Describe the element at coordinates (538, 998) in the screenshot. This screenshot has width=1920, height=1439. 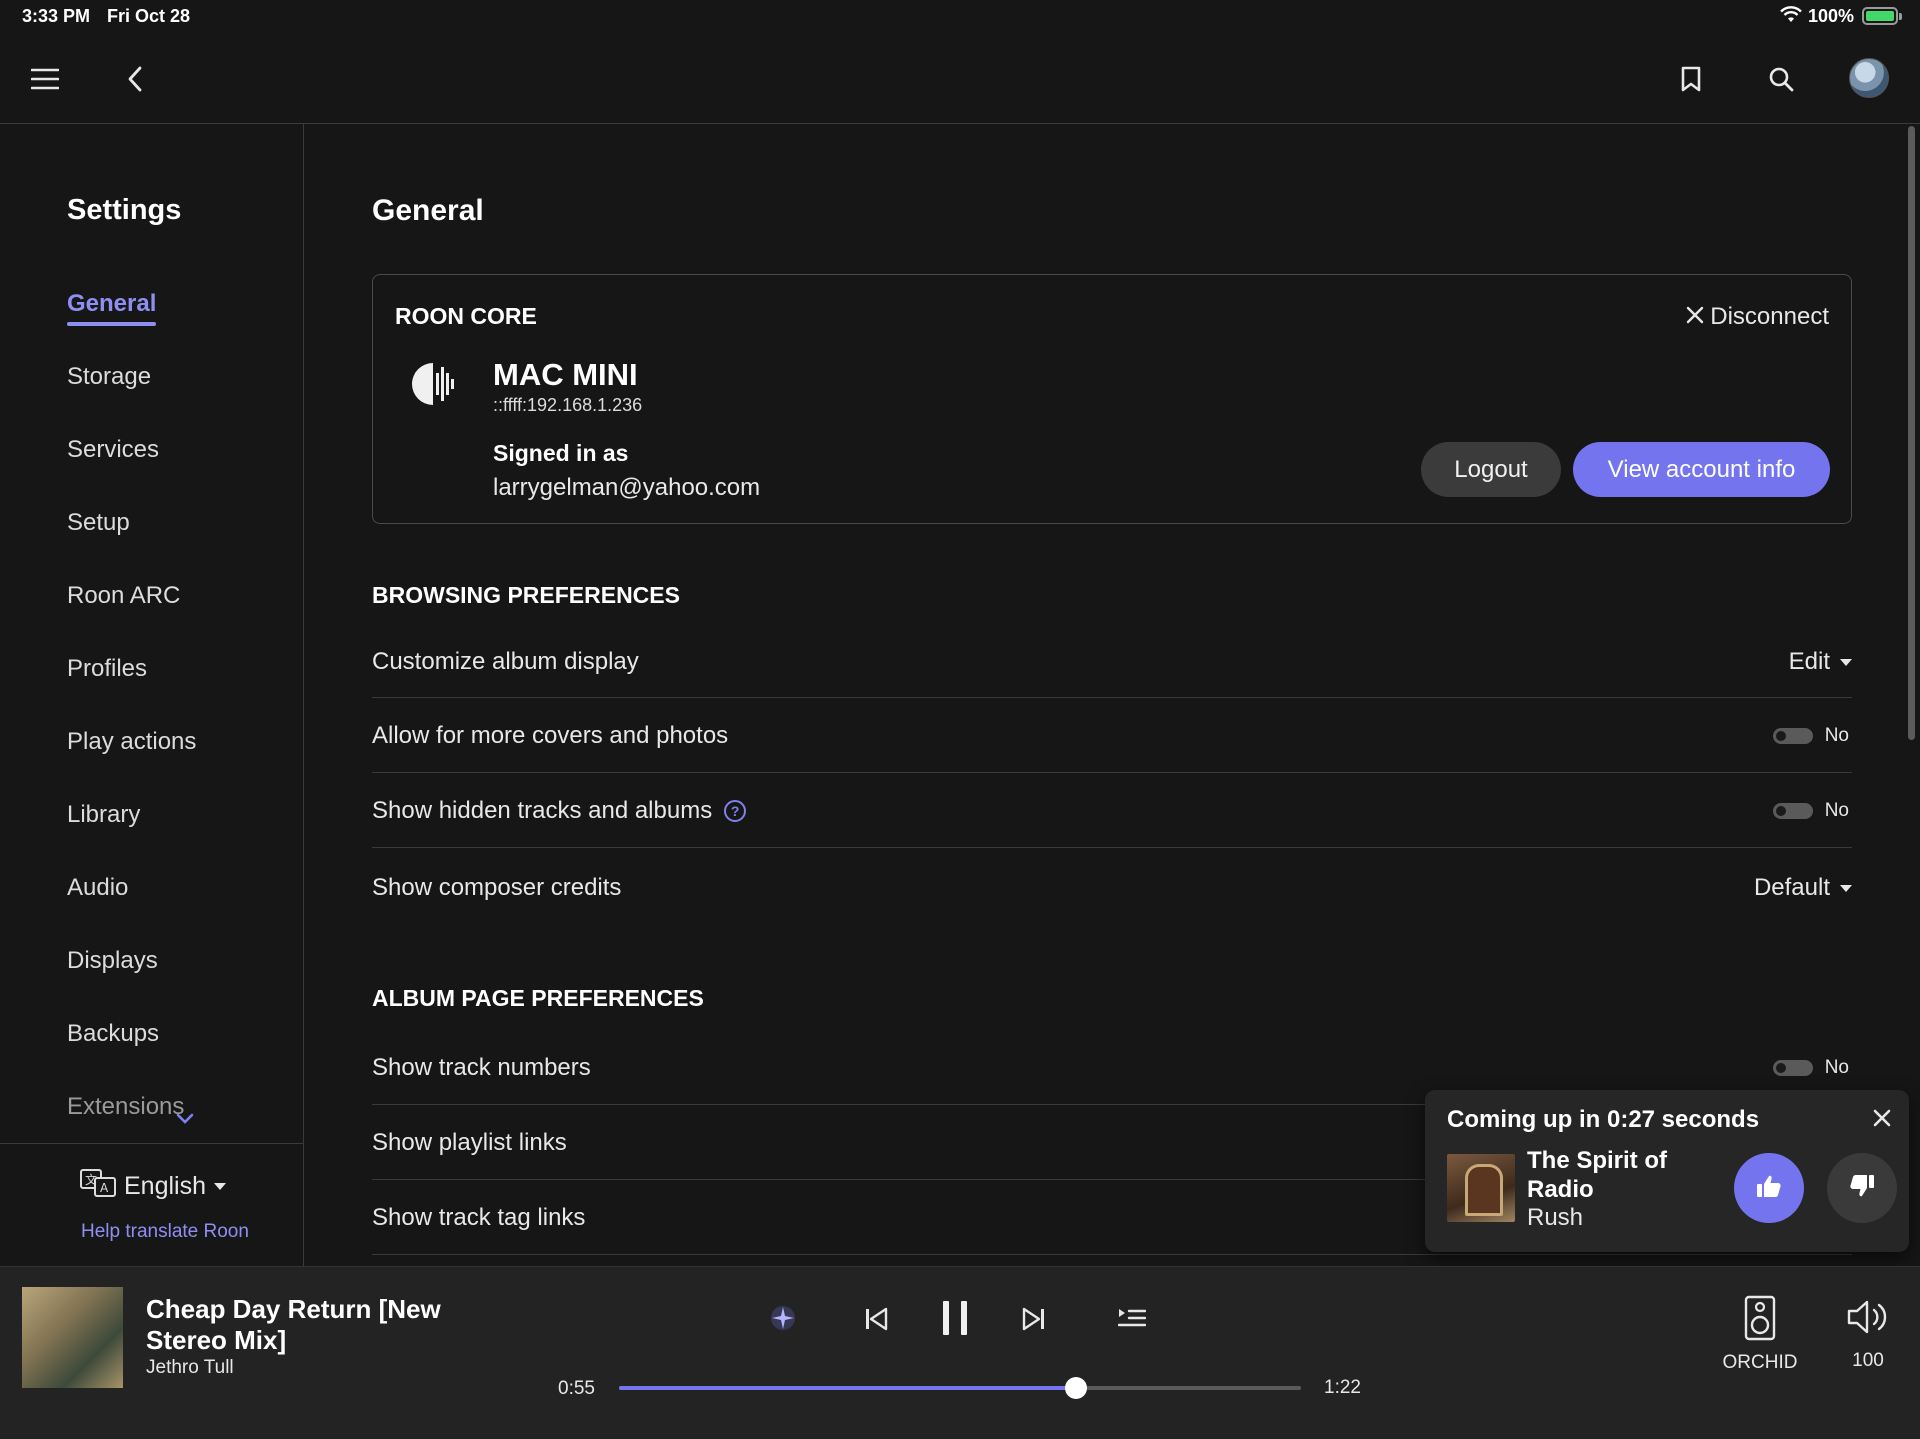
I see `album-page-preferences-heading: ALBUM PAGE PREFERENCES` at that location.